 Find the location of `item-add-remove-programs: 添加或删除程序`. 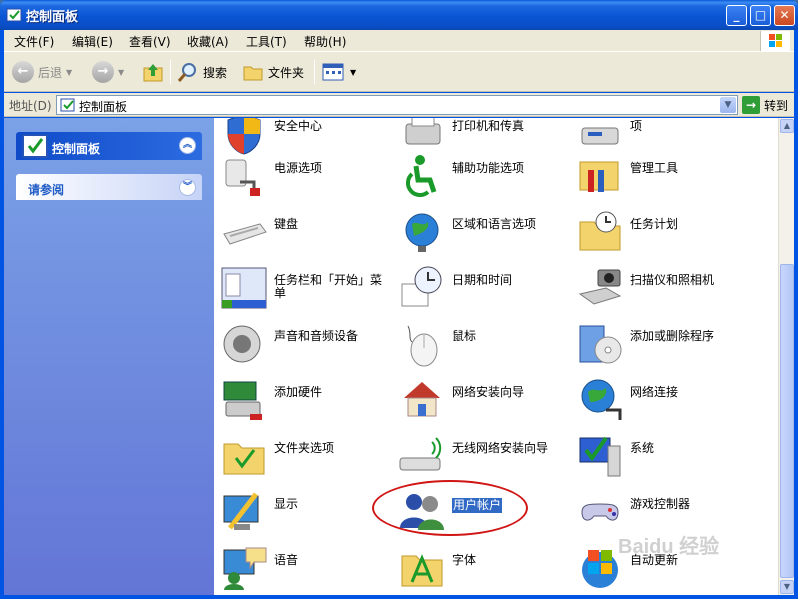

item-add-remove-programs: 添加或删除程序 is located at coordinates (662, 342).